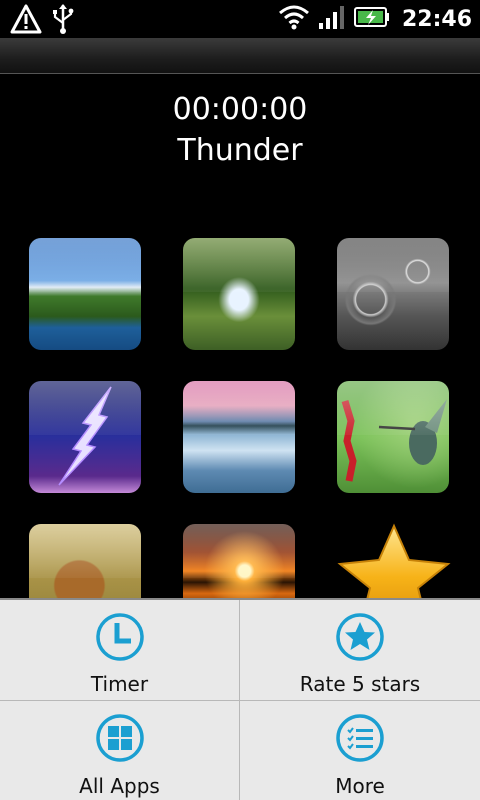 This screenshot has height=800, width=480. I want to click on signal-icon, so click(332, 19).